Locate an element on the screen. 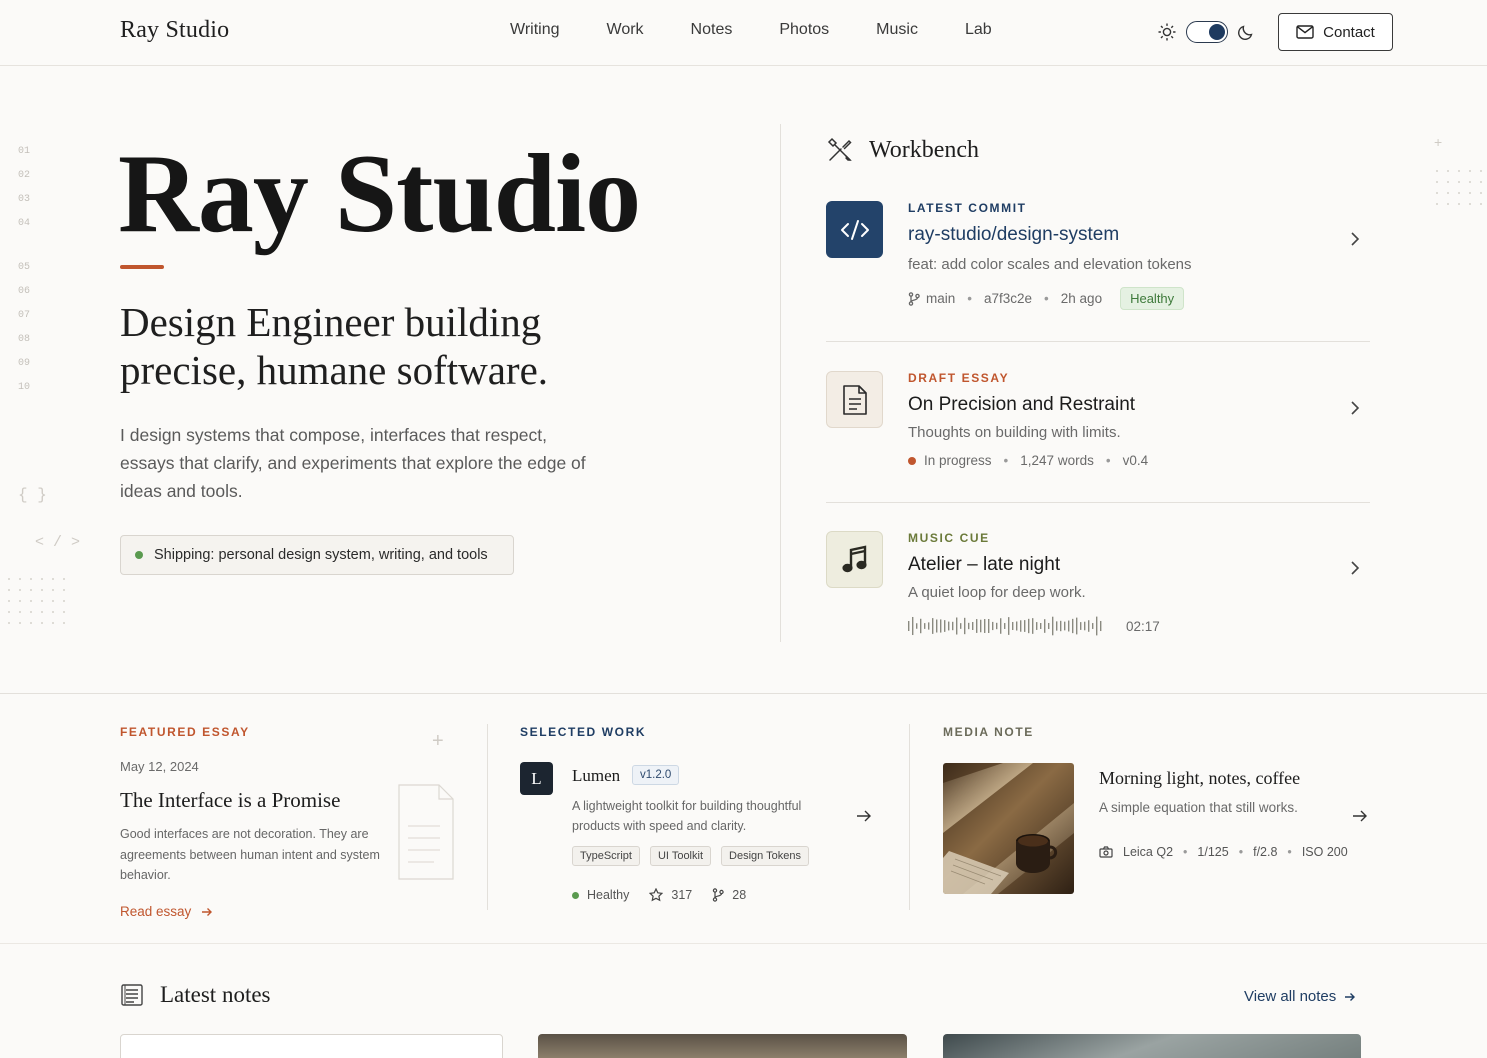 The image size is (1487, 1058). brand-logo: Ray Studio is located at coordinates (174, 30).